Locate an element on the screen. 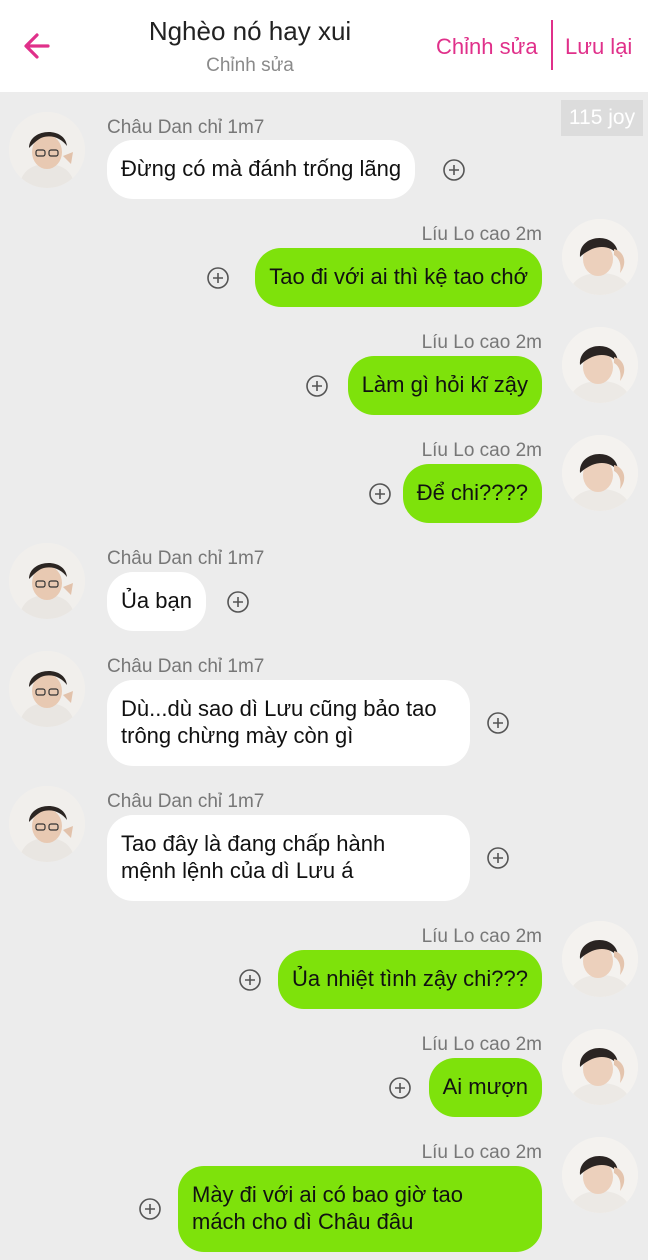  message-text: Tao đi với ai thì kệ tao chớ is located at coordinates (398, 276).